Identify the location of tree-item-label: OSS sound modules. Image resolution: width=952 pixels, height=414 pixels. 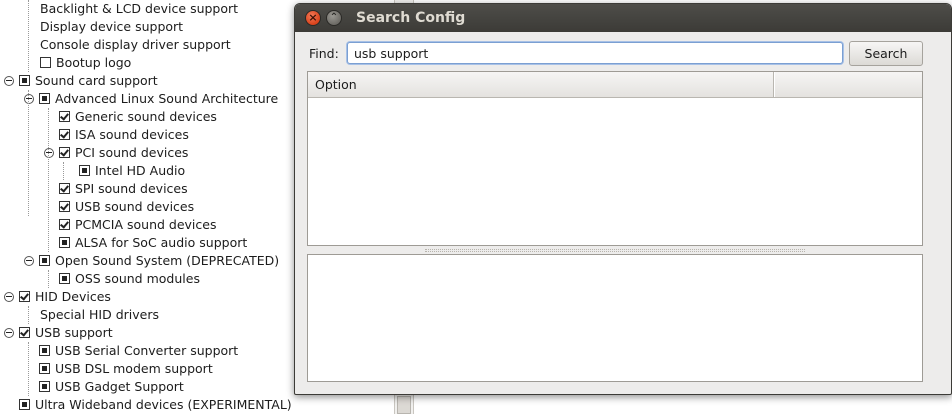
(137, 278).